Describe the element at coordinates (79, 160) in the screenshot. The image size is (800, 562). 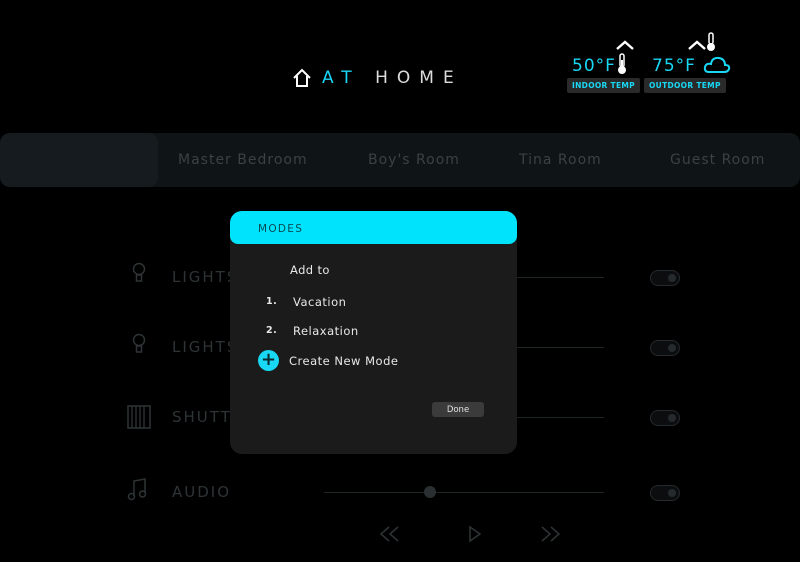
I see `tab-active-room` at that location.